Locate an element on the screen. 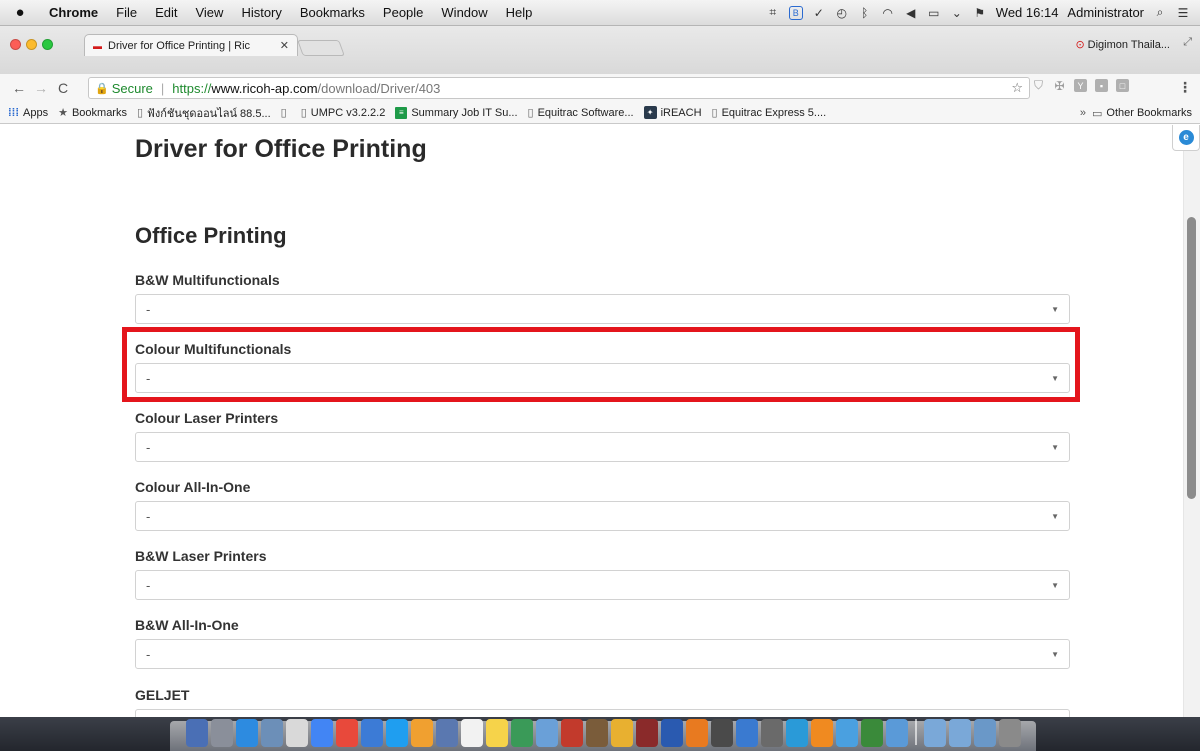 The image size is (1200, 751). close-tab-icon: ✕ is located at coordinates (284, 45).